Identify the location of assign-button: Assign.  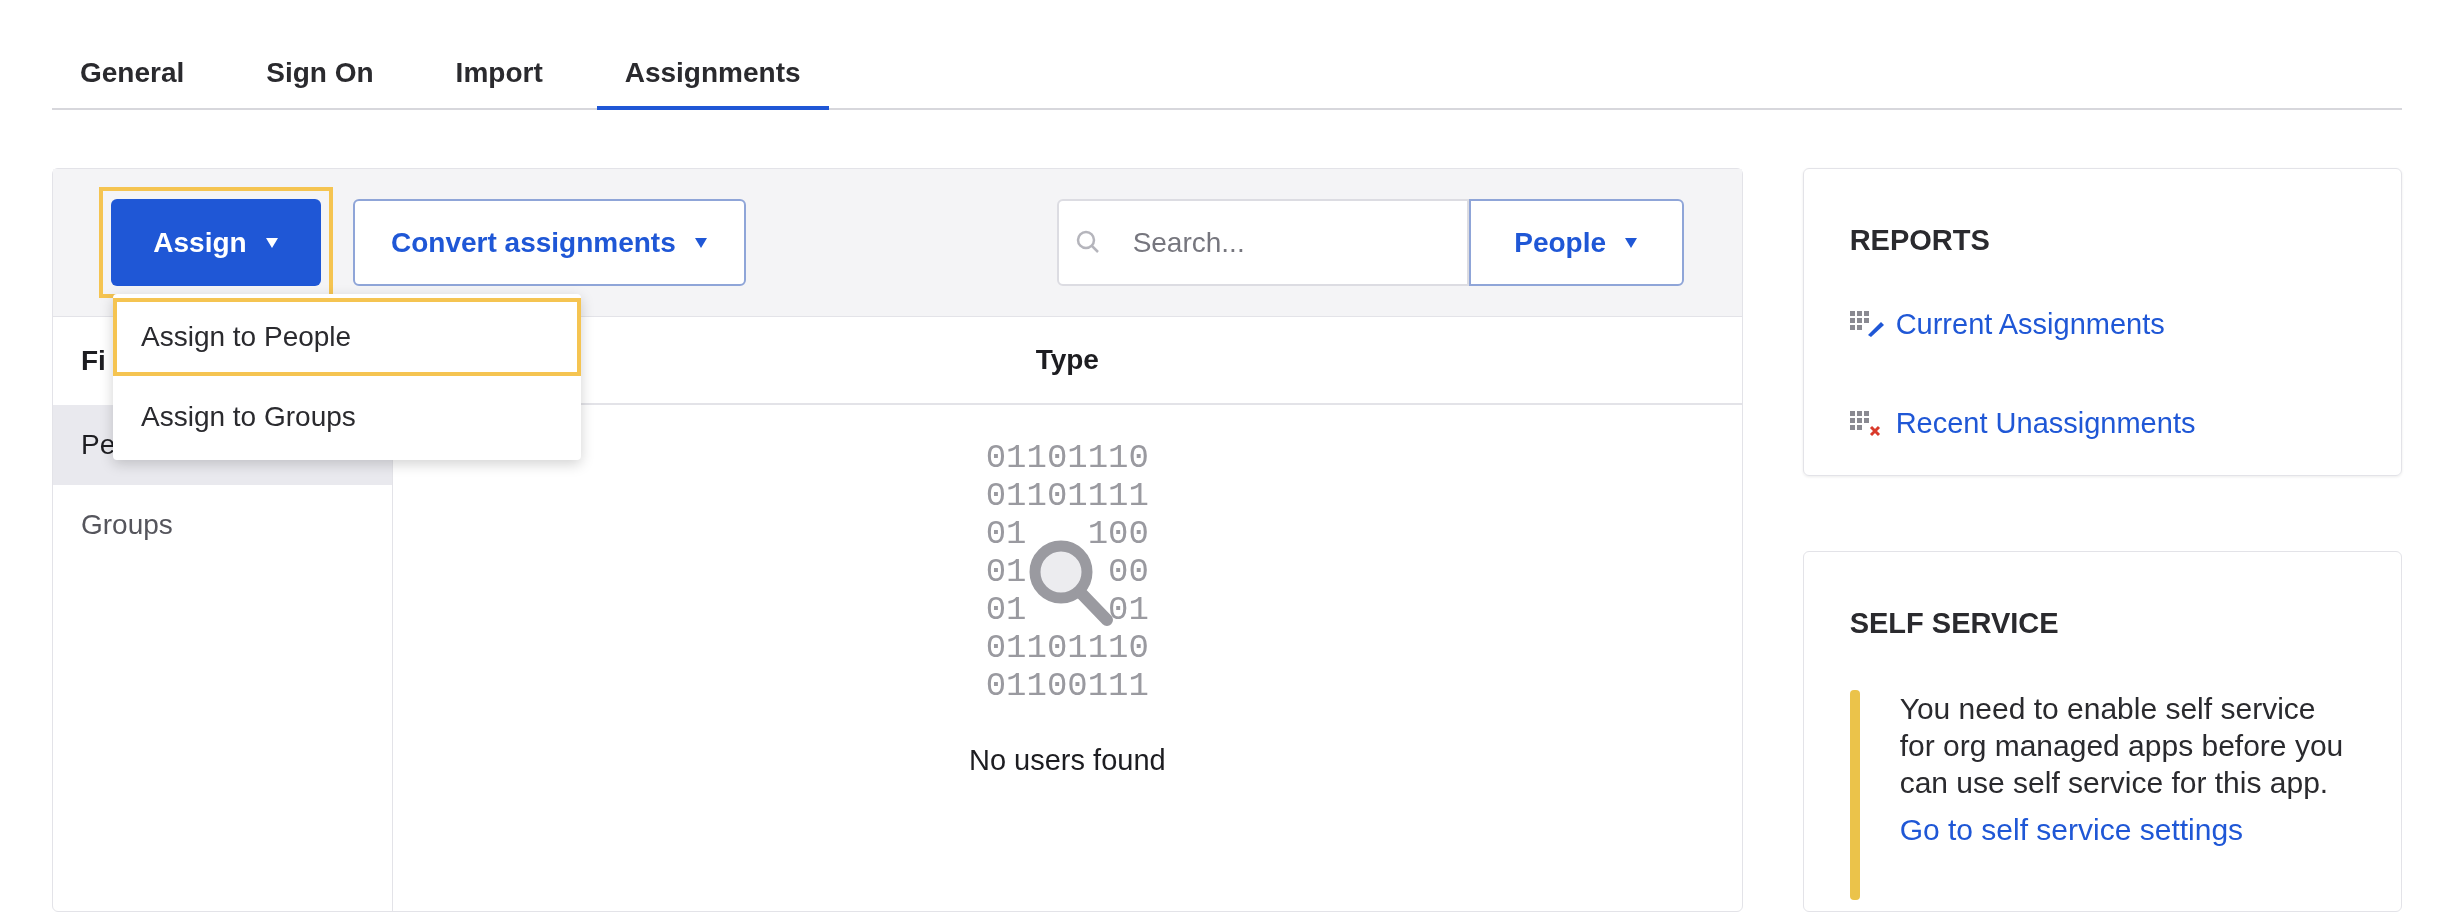
(216, 242).